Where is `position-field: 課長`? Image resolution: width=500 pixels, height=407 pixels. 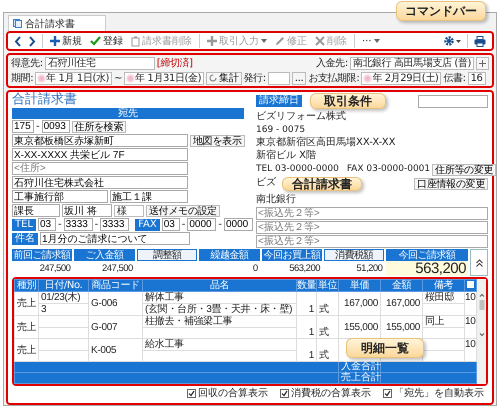
position-field: 課長 is located at coordinates (36, 210).